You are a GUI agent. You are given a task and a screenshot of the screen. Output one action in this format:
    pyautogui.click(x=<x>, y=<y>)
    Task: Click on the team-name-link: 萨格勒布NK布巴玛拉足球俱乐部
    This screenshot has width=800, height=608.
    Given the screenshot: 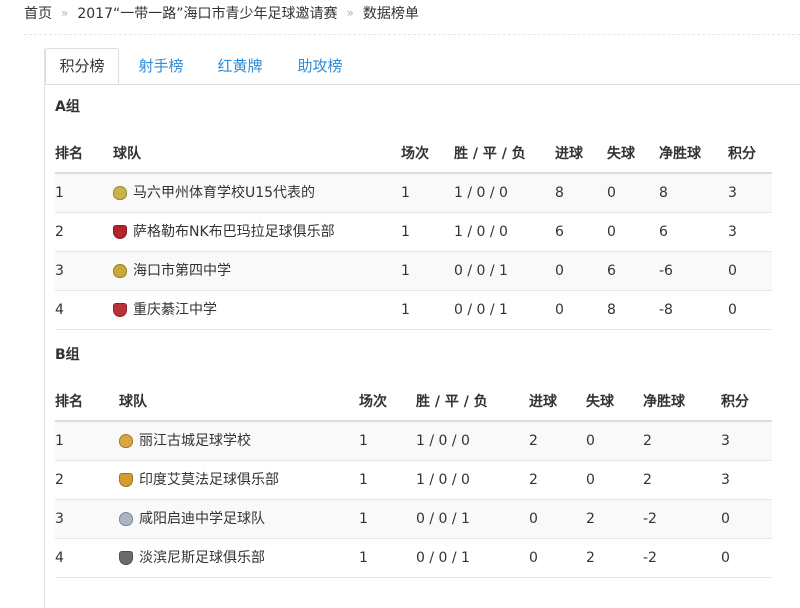 What is the action you would take?
    pyautogui.click(x=234, y=232)
    